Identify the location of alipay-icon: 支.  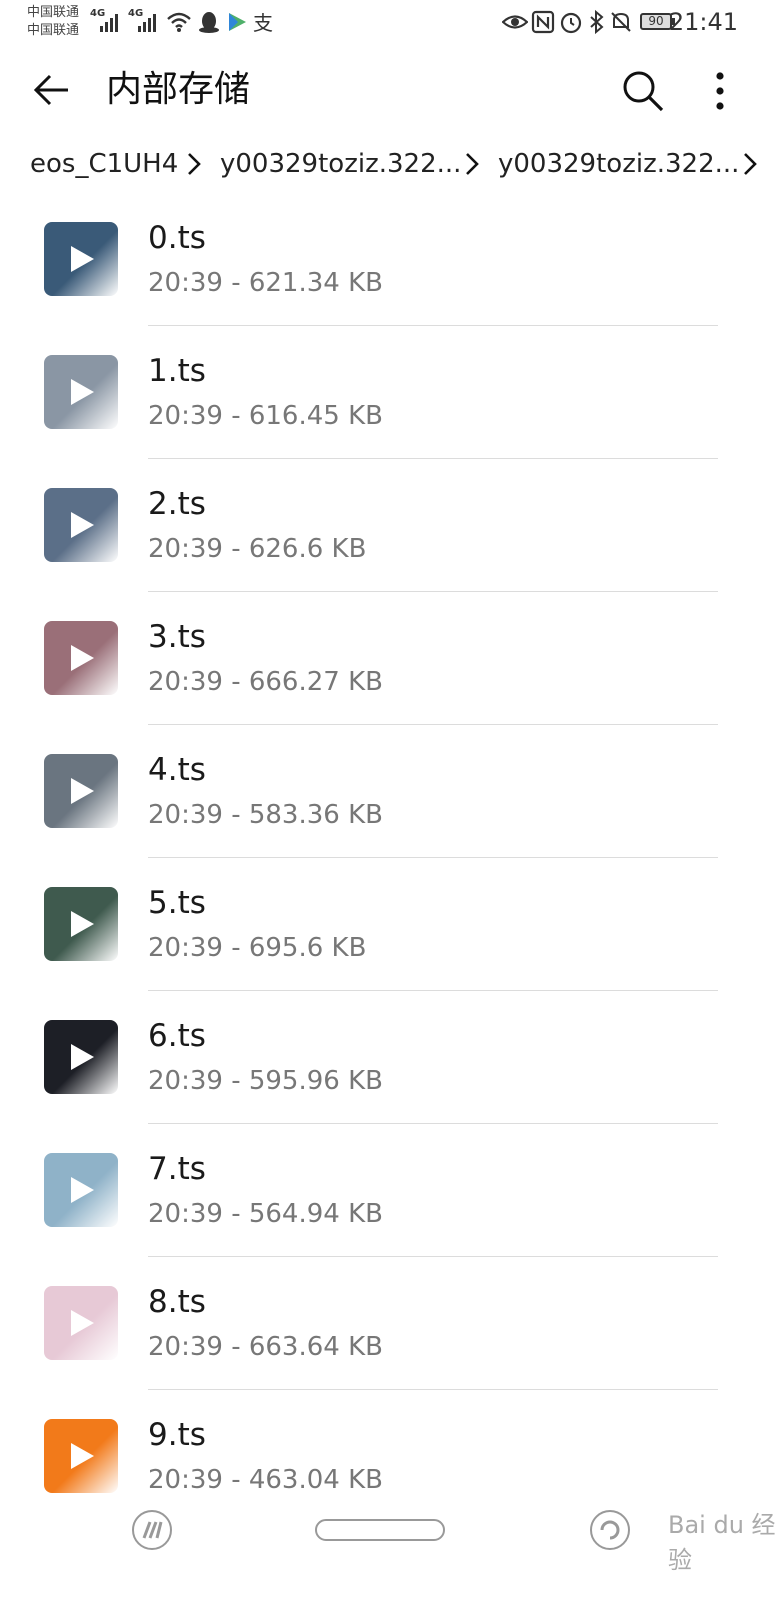
(263, 23).